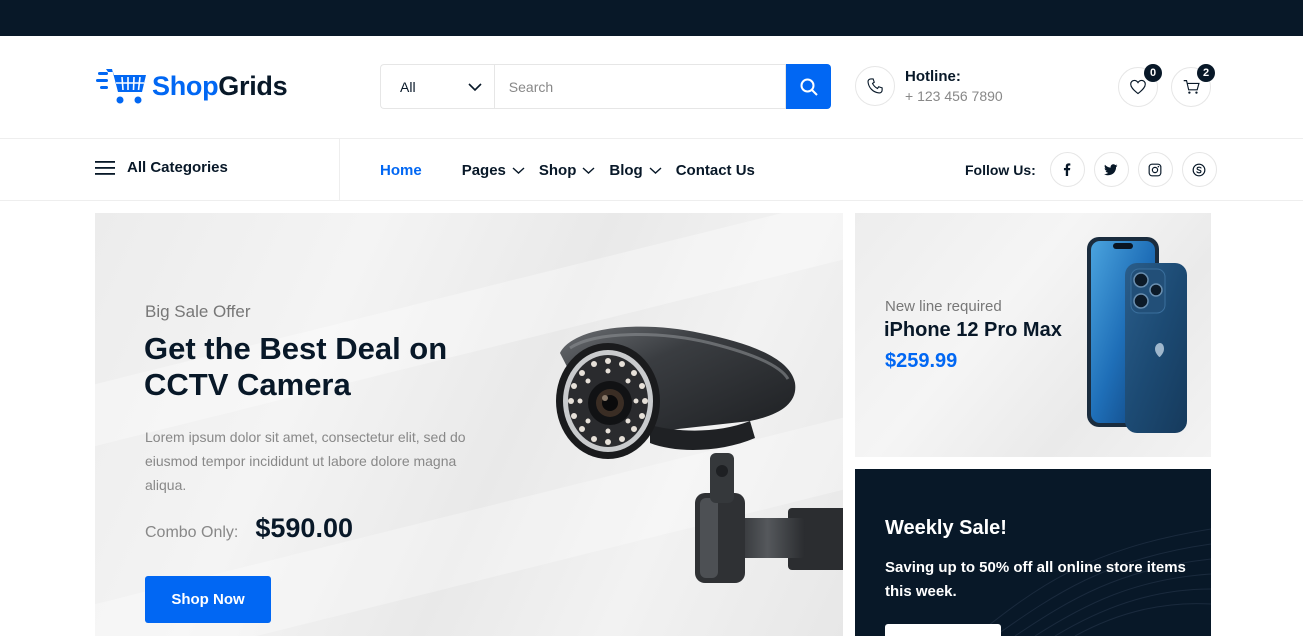 This screenshot has width=1303, height=636. I want to click on logo-text-grids: Grids, so click(253, 85).